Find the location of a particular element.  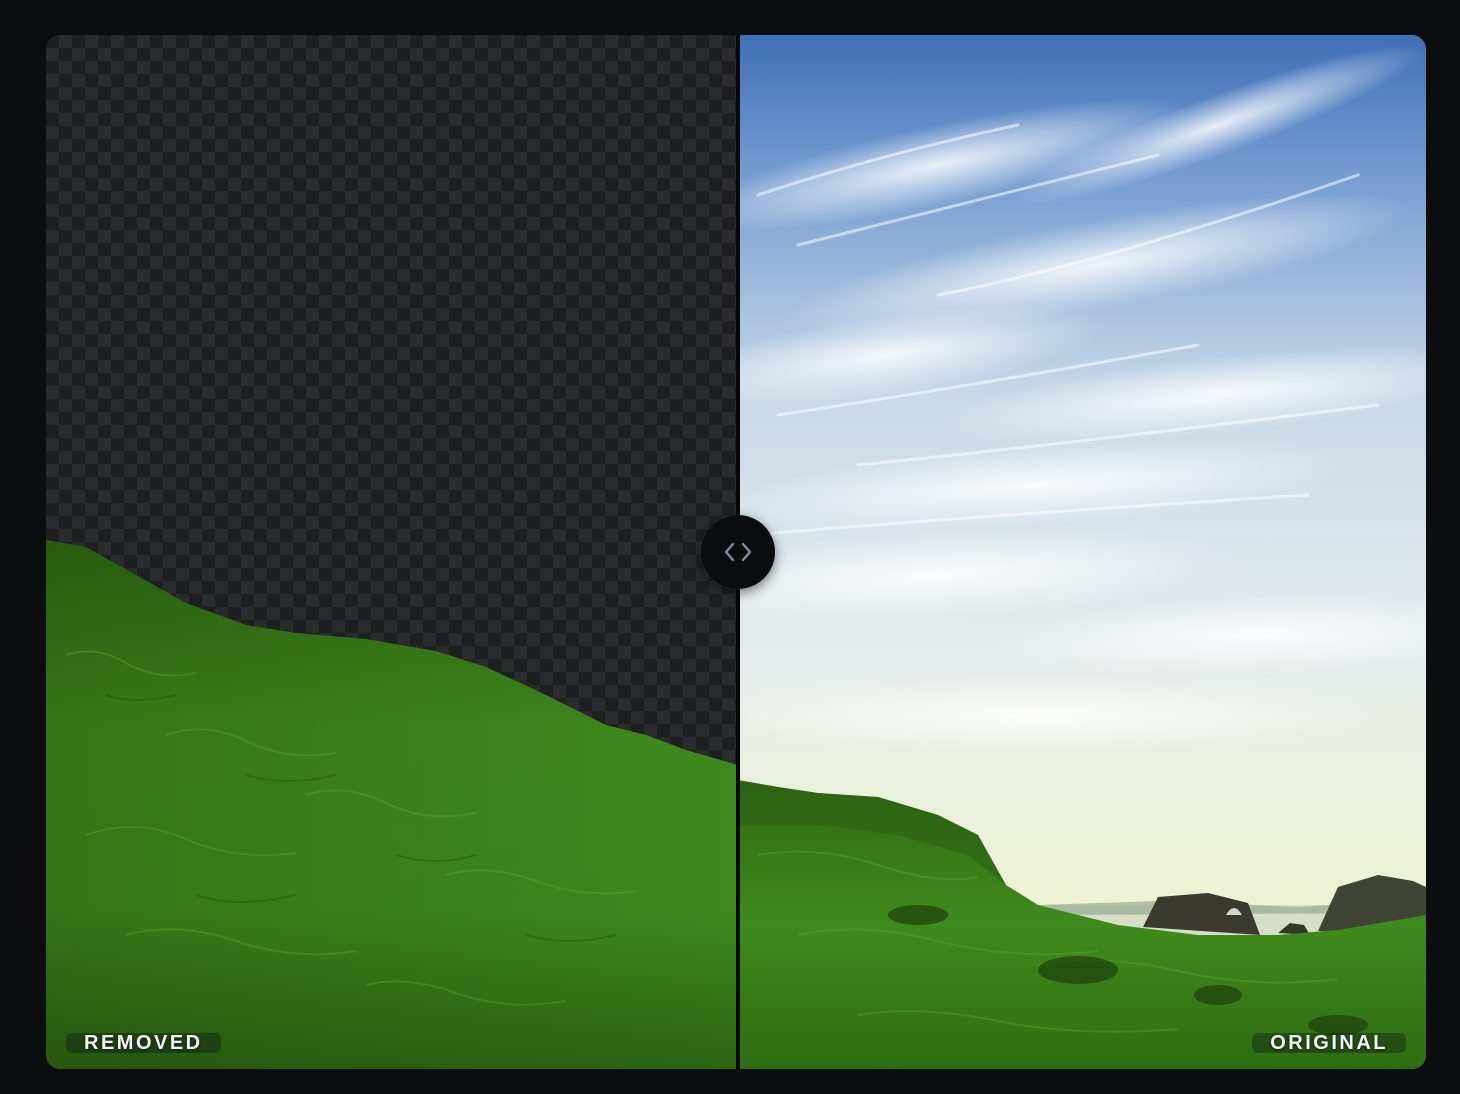

original-label: ORIGINAL is located at coordinates (1329, 1043).